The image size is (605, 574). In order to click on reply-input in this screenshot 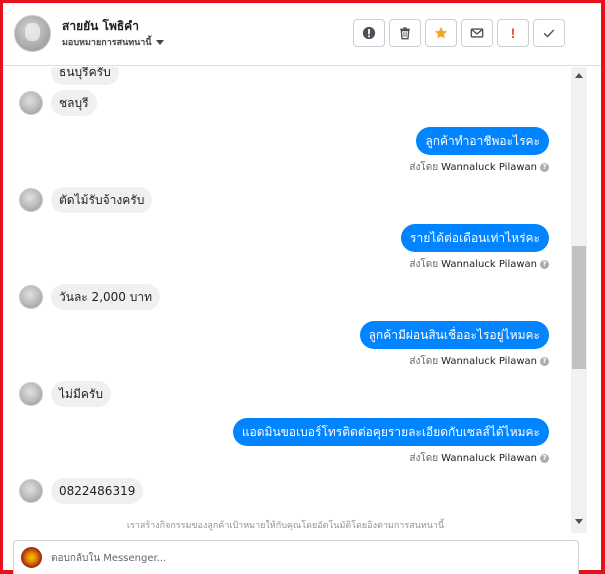, I will do `click(311, 557)`.